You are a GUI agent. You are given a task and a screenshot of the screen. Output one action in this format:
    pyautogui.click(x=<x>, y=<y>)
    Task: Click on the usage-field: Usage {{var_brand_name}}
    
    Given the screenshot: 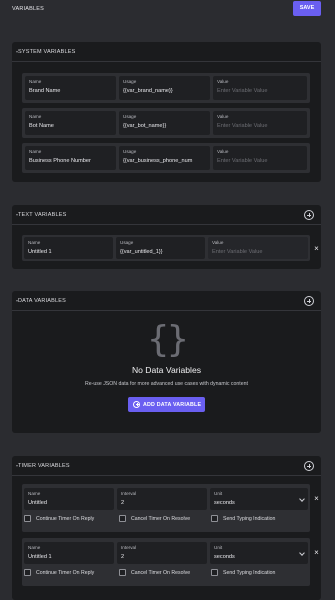 What is the action you would take?
    pyautogui.click(x=164, y=88)
    